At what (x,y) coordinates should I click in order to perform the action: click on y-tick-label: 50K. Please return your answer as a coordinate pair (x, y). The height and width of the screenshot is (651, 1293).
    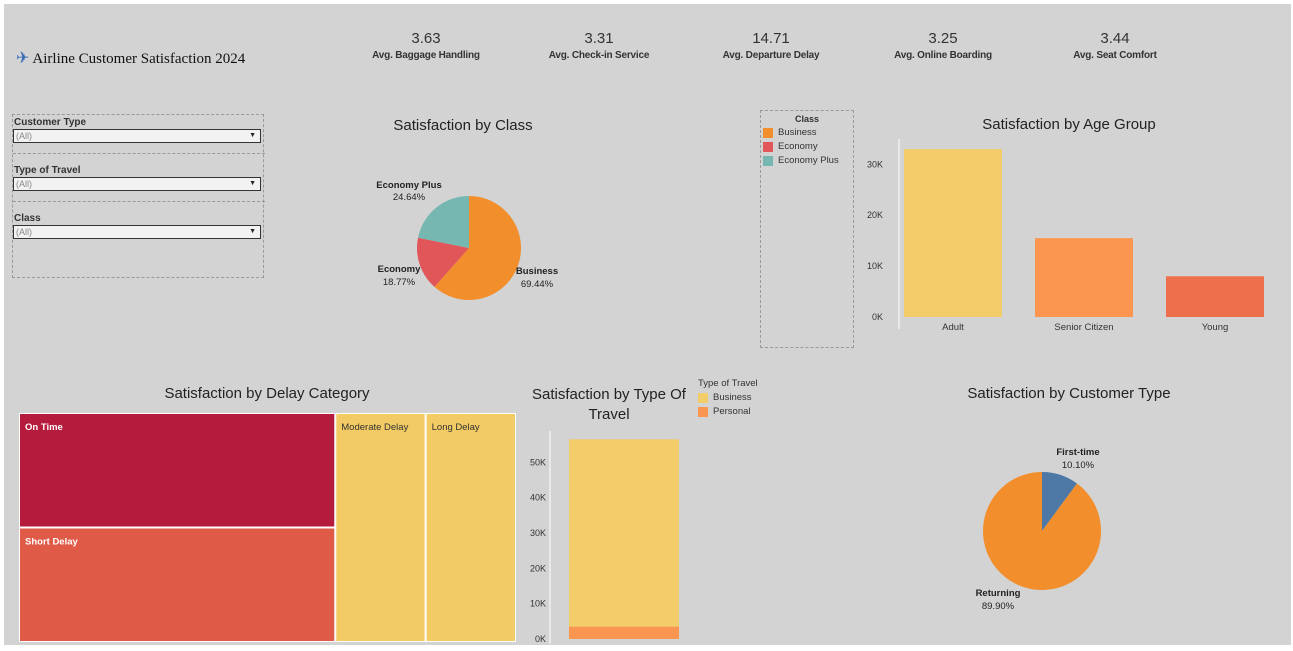
    Looking at the image, I should click on (538, 462).